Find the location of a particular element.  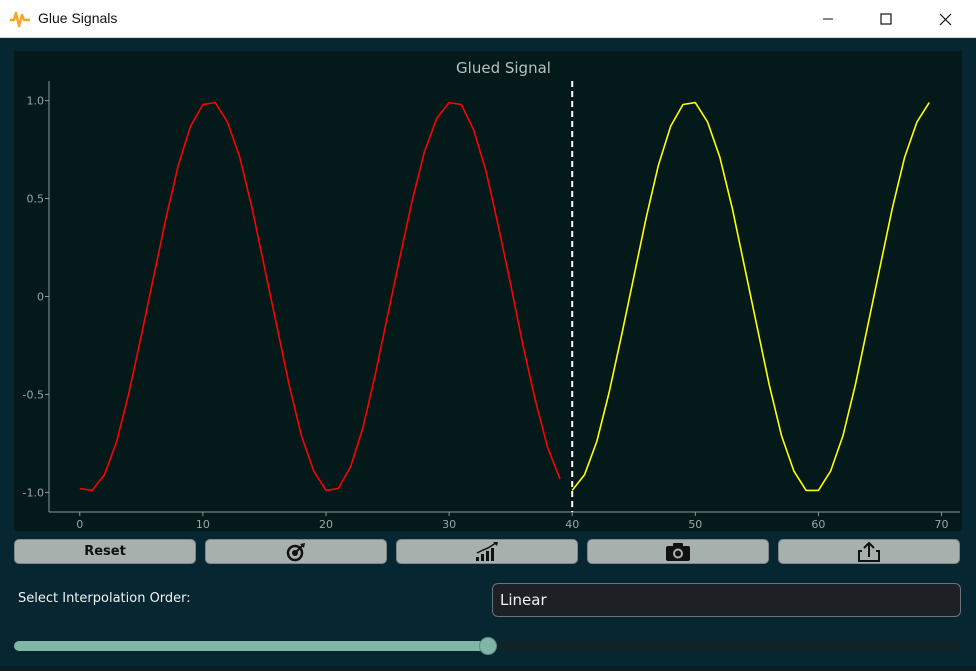

minimize-button is located at coordinates (828, 19).